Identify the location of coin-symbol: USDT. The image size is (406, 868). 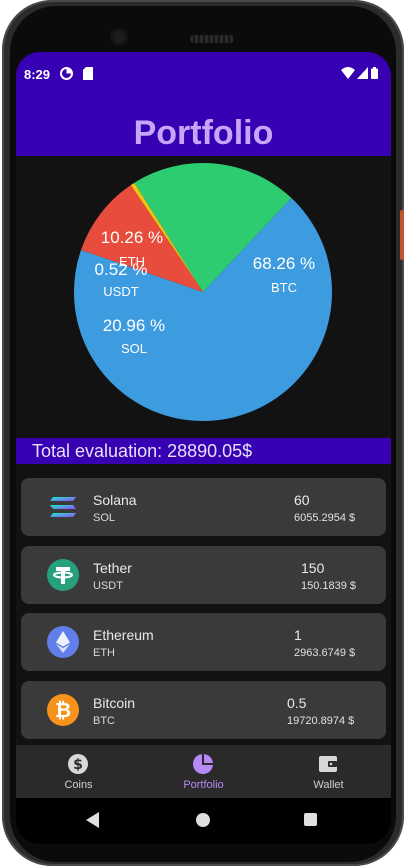
(108, 586).